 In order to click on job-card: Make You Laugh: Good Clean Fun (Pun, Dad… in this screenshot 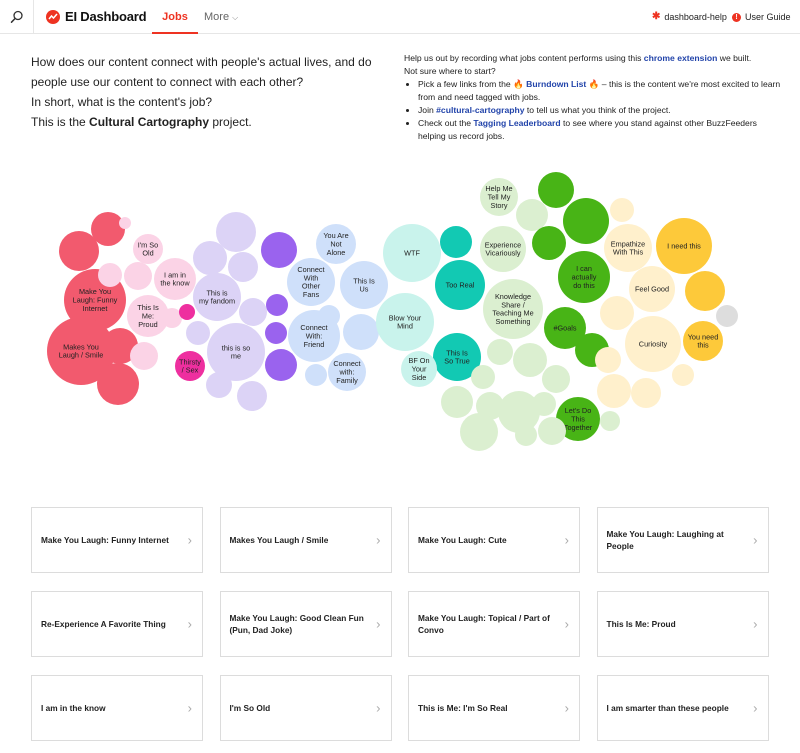, I will do `click(305, 624)`.